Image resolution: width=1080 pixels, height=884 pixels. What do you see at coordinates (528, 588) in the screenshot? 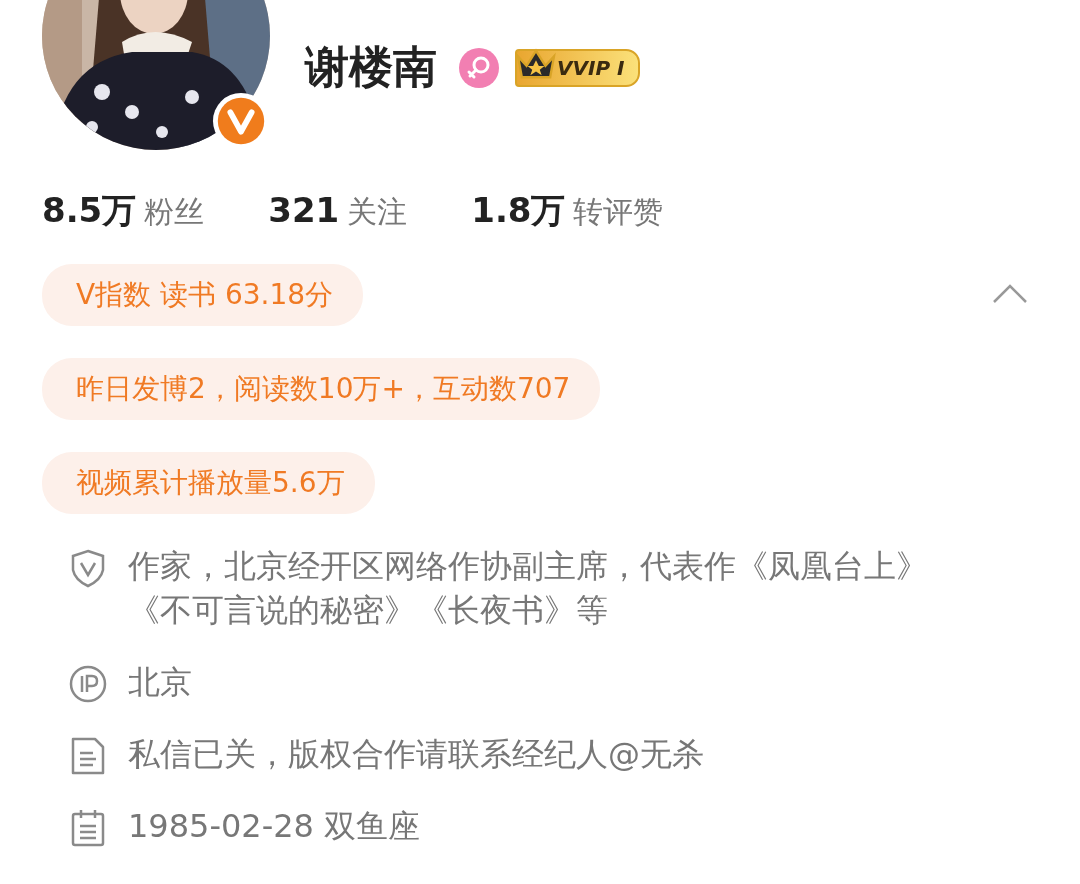
I see `profile-info-text: 作家，北京经开区网络作协副主席，代表作《凤凰台上》《不可言说的秘密》《长夜书》等` at bounding box center [528, 588].